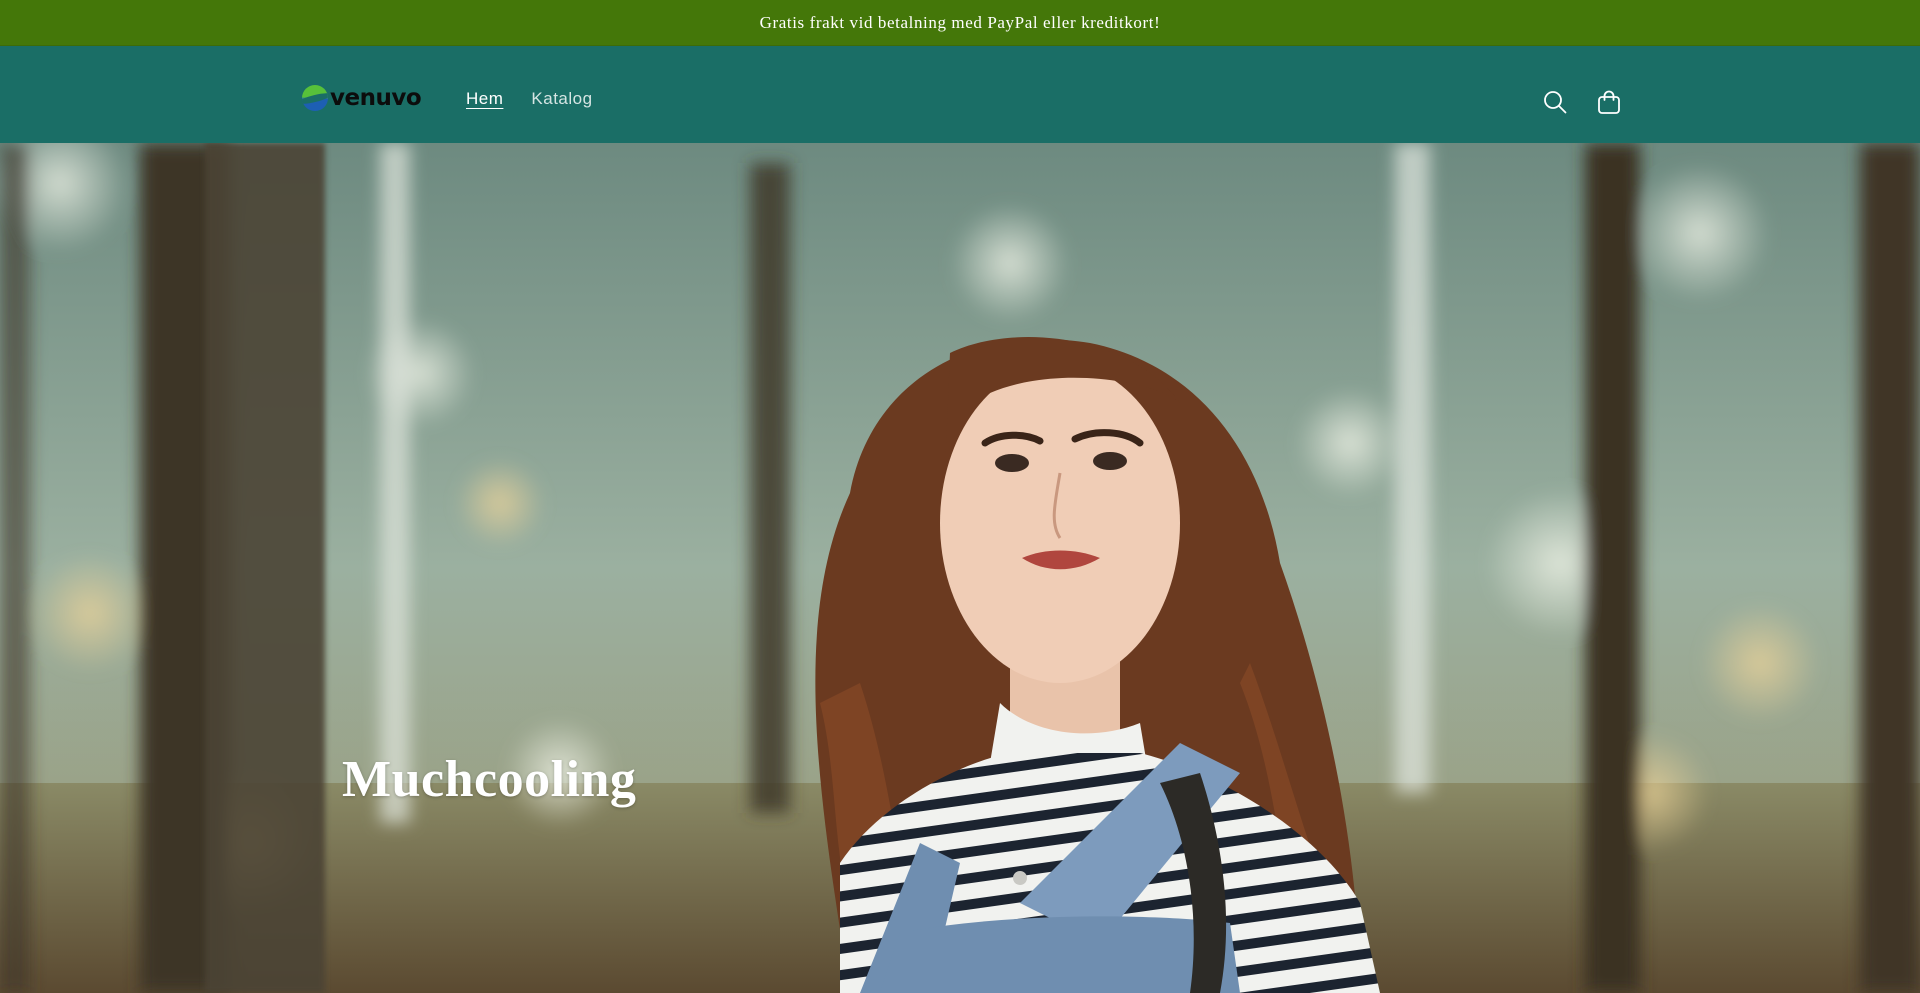  I want to click on cart-button, so click(1609, 102).